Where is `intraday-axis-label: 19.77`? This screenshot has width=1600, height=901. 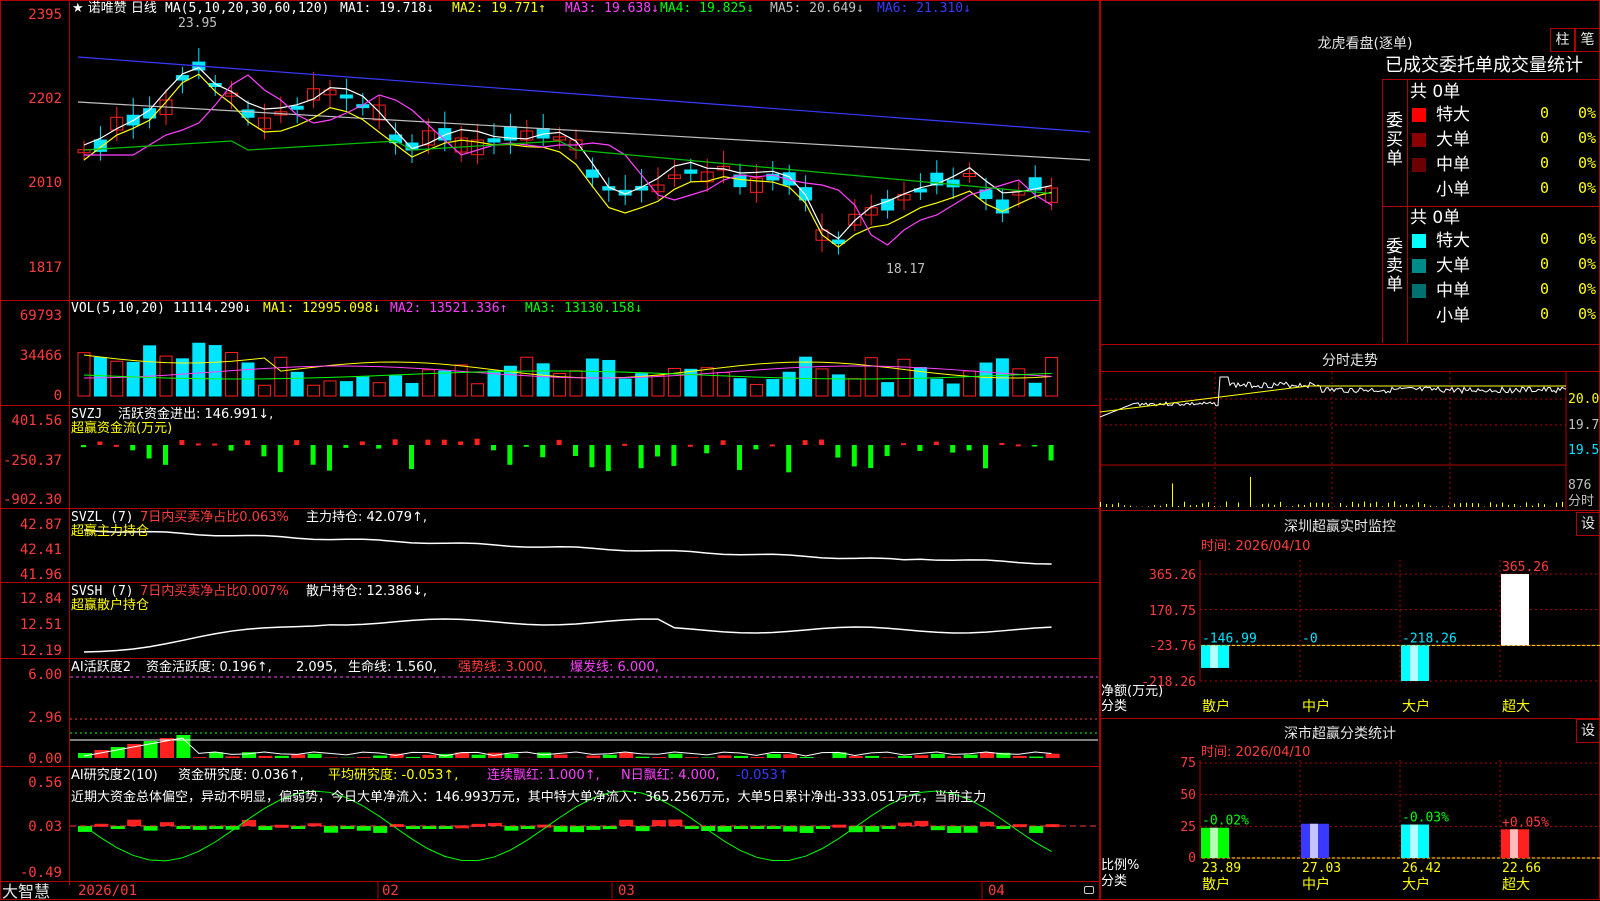 intraday-axis-label: 19.77 is located at coordinates (1584, 425).